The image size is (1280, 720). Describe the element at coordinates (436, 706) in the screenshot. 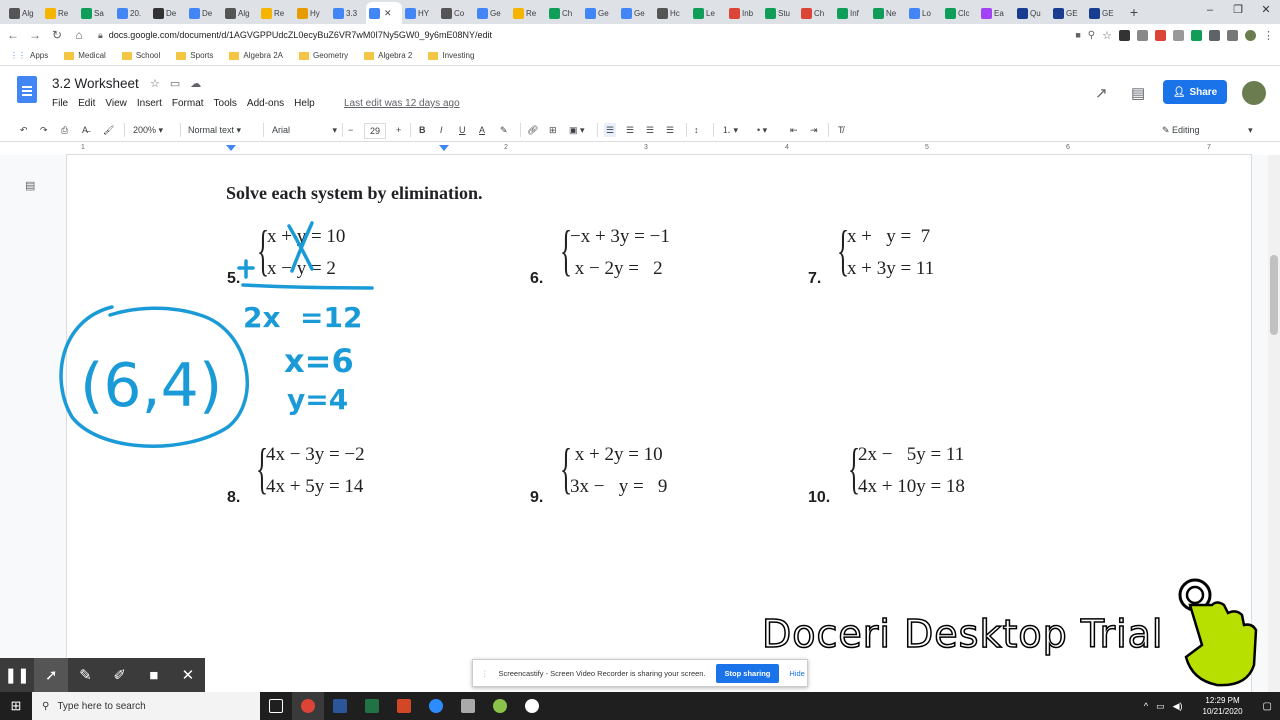

I see `zoom-taskbar-icon` at that location.